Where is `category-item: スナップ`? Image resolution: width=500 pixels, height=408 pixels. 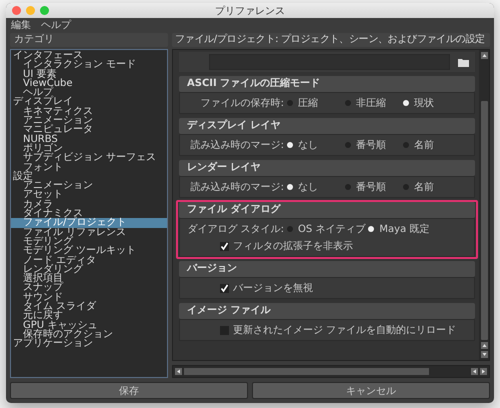 category-item: スナップ is located at coordinates (89, 288).